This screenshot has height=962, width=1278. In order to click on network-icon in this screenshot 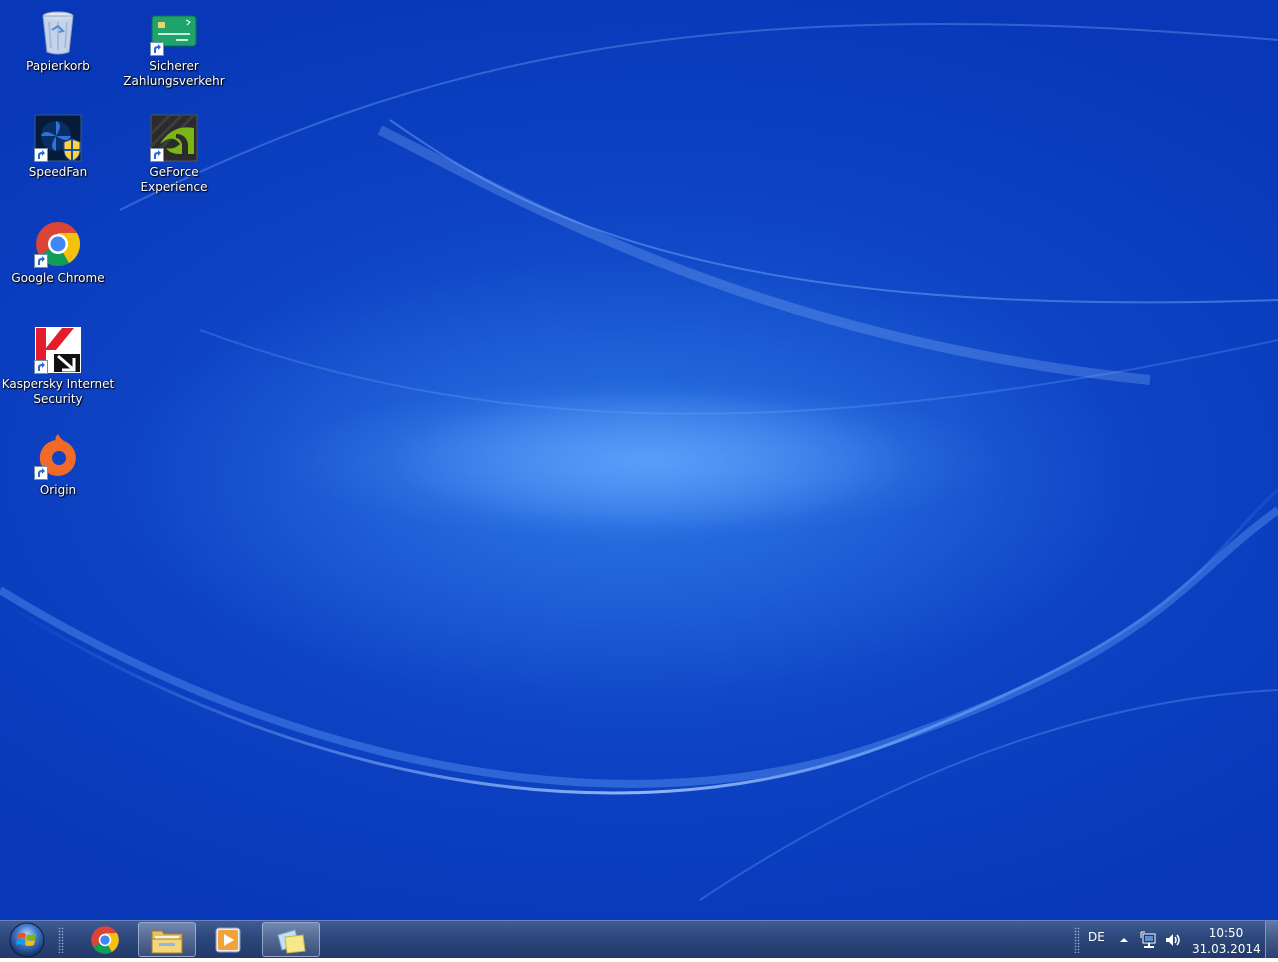, I will do `click(1149, 940)`.